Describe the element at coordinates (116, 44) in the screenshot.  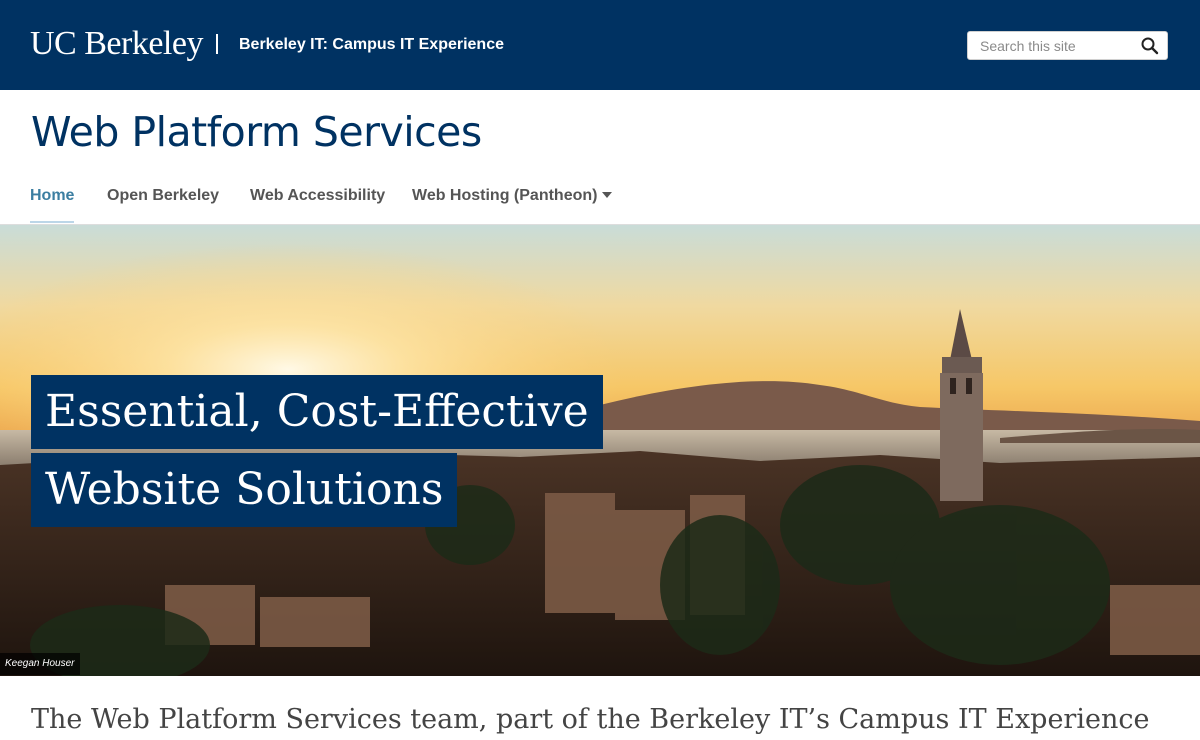
I see `uc-berkeley-logo: UC Berkeley` at that location.